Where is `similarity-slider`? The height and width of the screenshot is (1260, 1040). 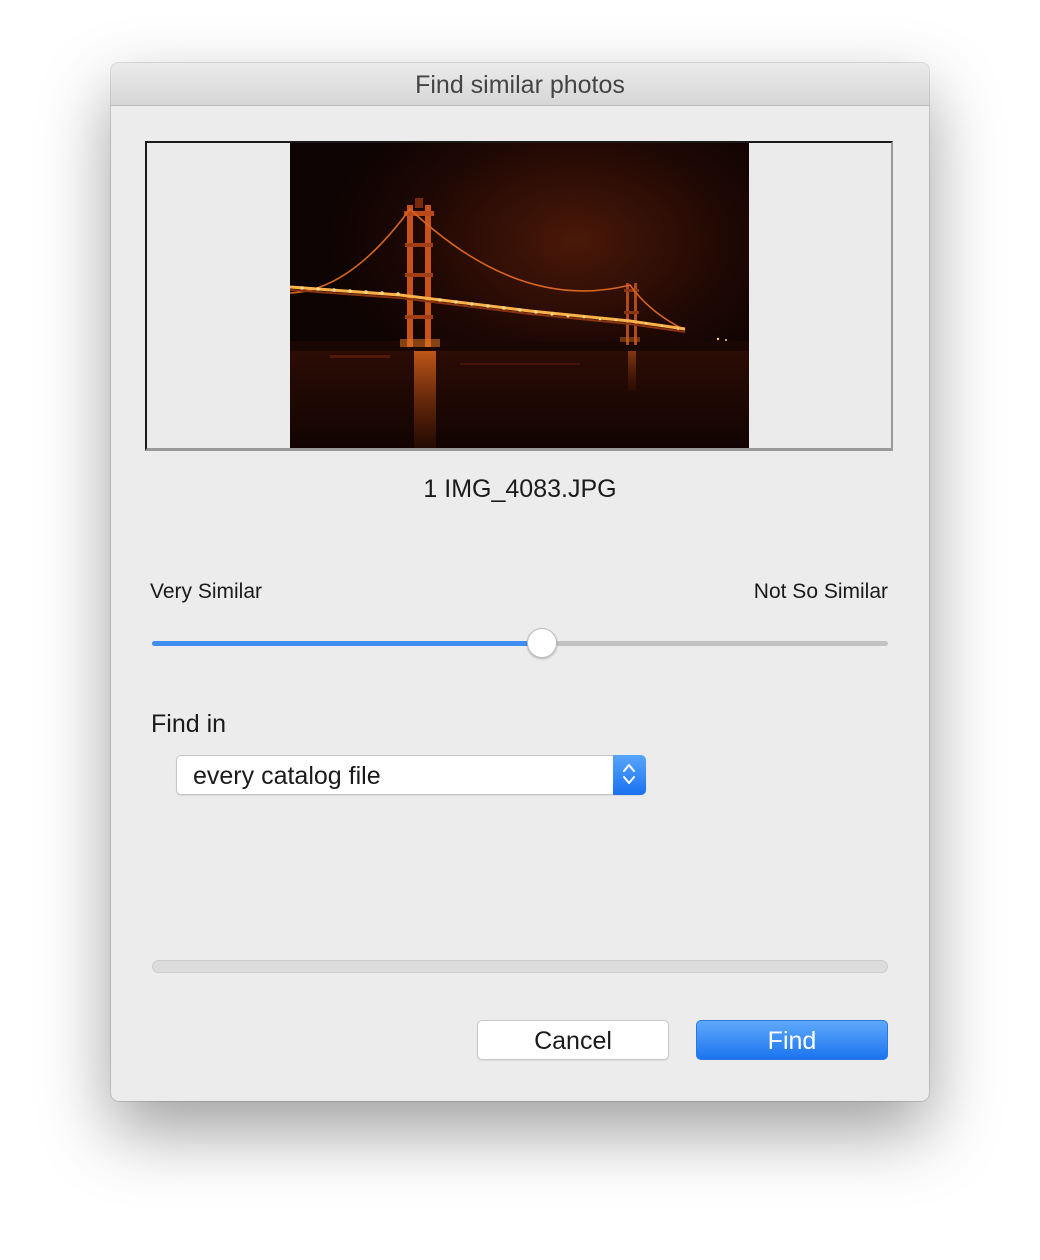
similarity-slider is located at coordinates (520, 644).